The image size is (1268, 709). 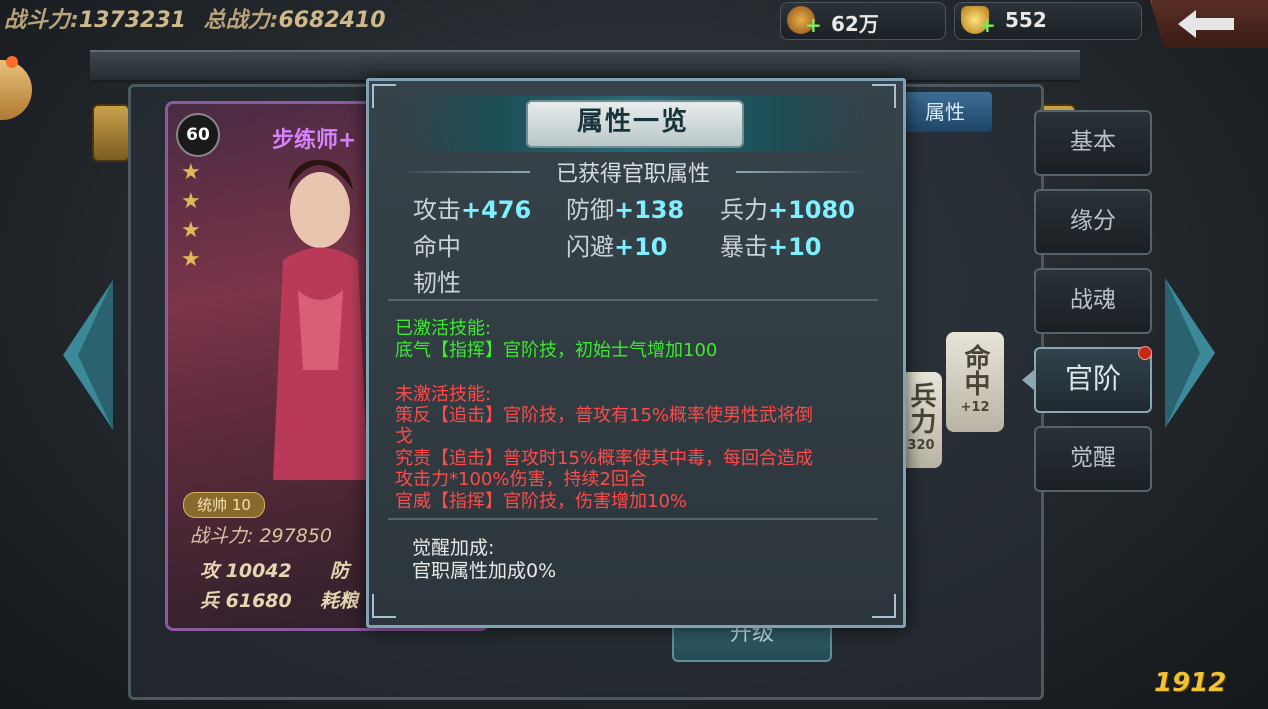 What do you see at coordinates (1206, 24) in the screenshot?
I see `back-arrow-icon` at bounding box center [1206, 24].